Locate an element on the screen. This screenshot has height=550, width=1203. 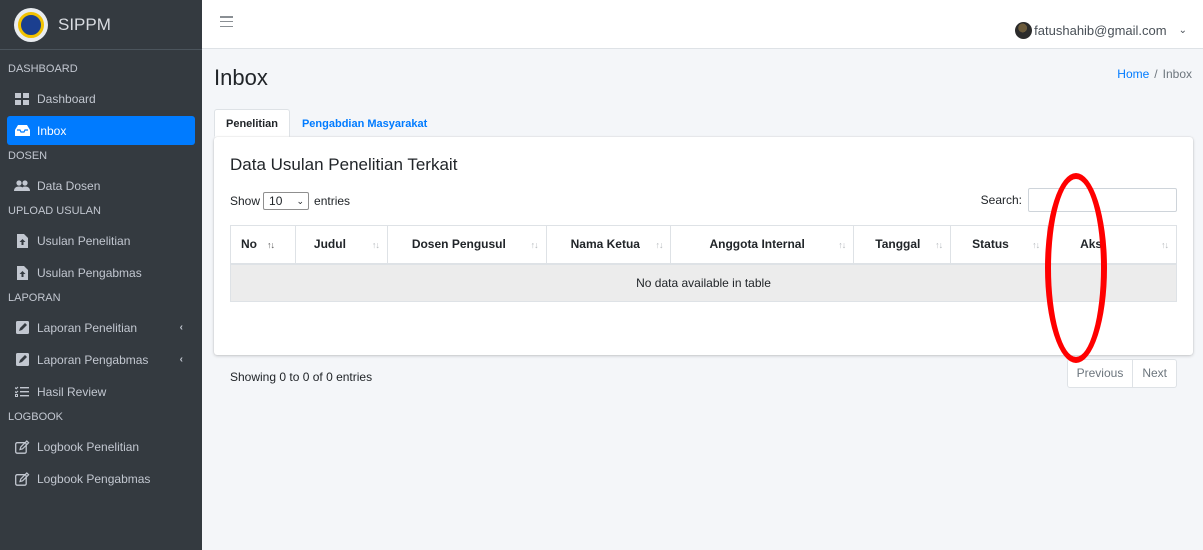
entries-label: entries is located at coordinates (332, 201).